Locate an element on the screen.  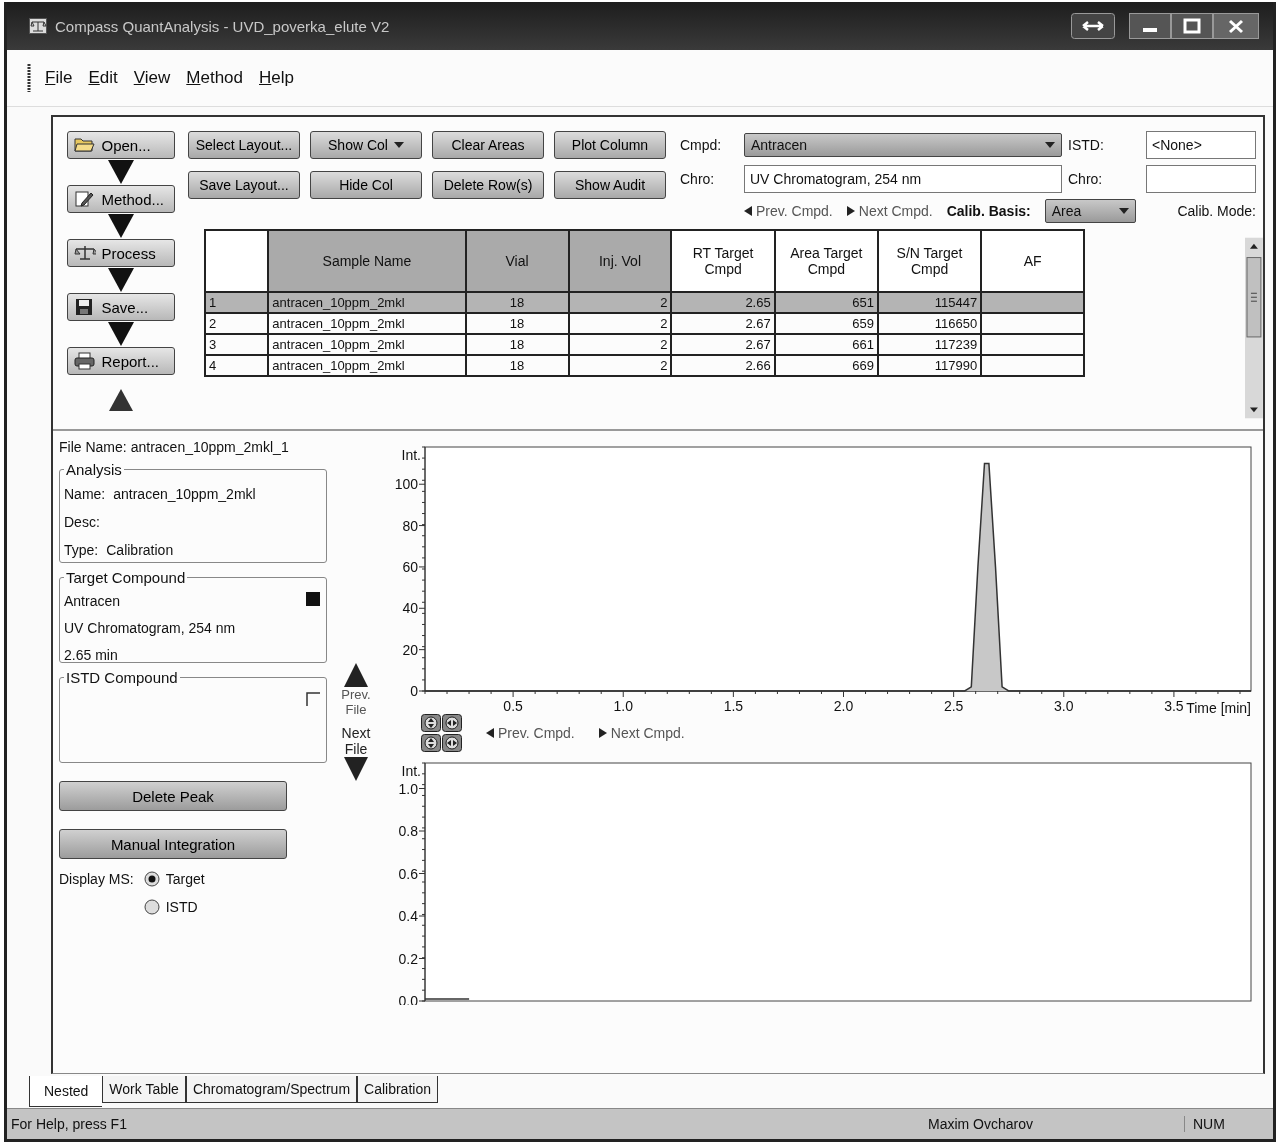
up-arrow-icon is located at coordinates (356, 675).